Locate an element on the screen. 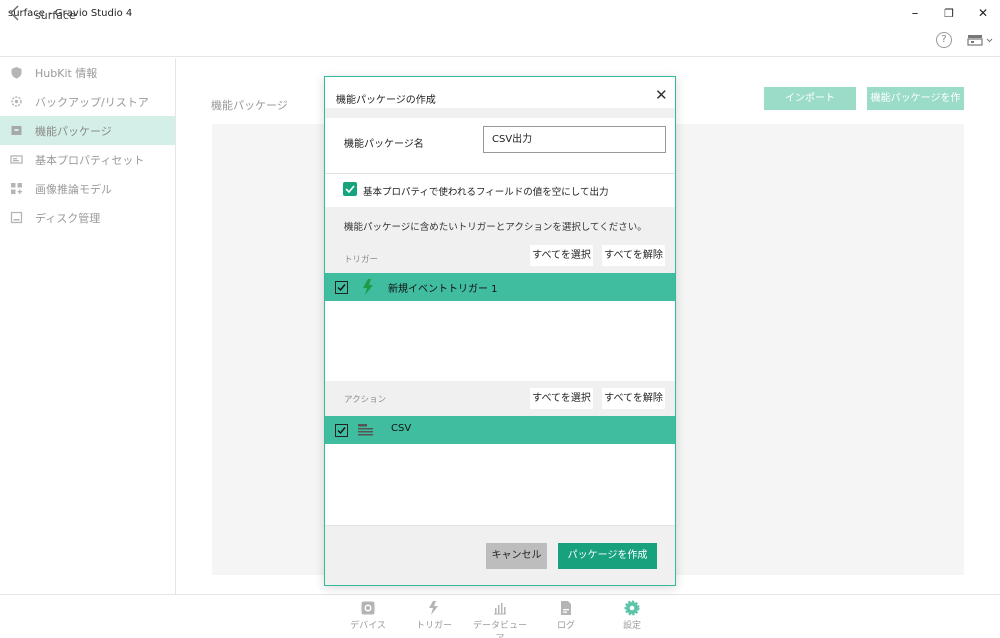 This screenshot has width=1000, height=638. lightning-icon is located at coordinates (368, 288).